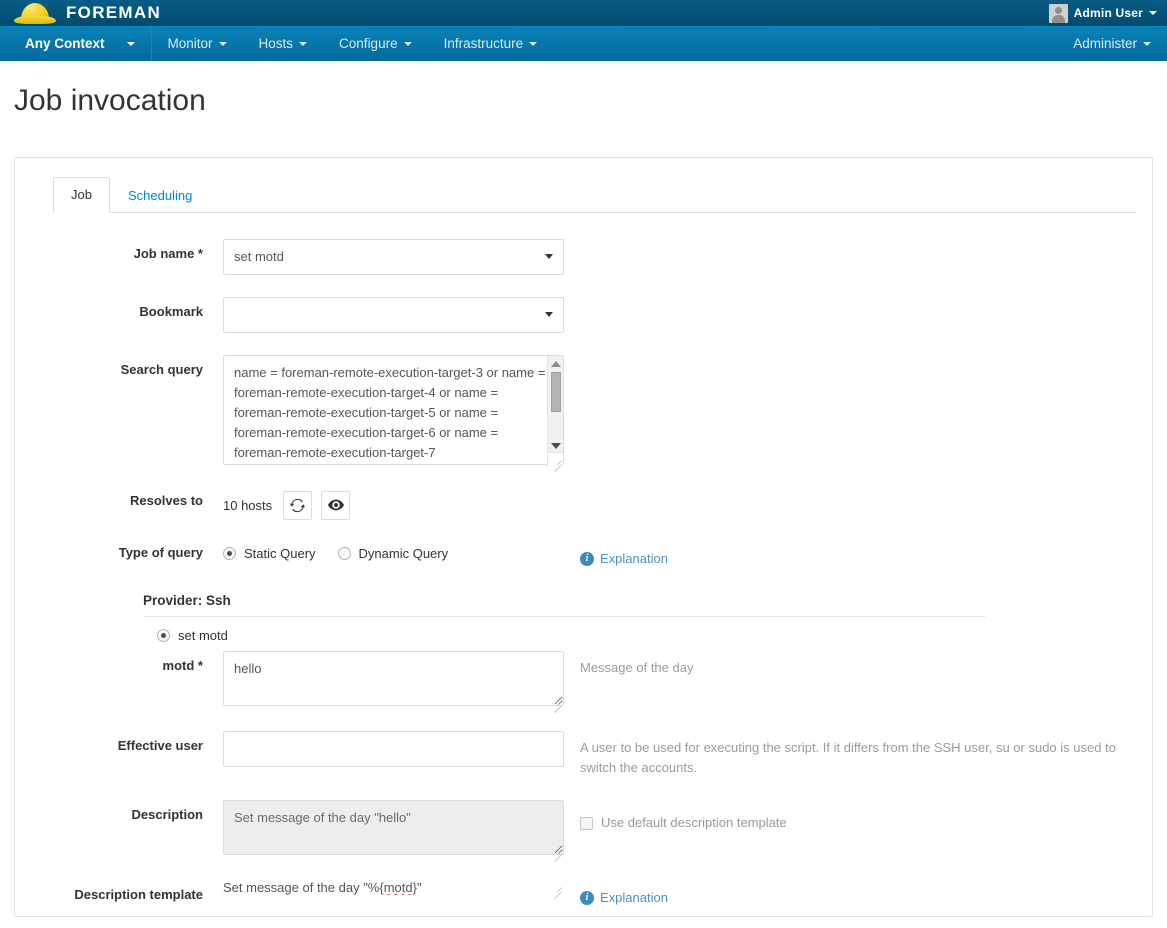 The image size is (1167, 928). Describe the element at coordinates (583, 681) in the screenshot. I see `field-row-motd: motd * hello Message of the day` at that location.